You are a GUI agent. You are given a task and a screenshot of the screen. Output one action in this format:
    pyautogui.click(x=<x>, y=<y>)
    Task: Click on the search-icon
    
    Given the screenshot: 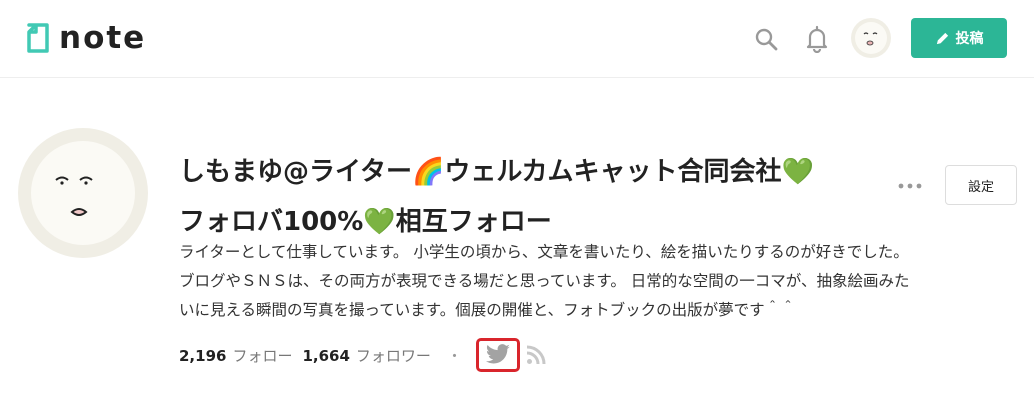 What is the action you would take?
    pyautogui.click(x=766, y=39)
    